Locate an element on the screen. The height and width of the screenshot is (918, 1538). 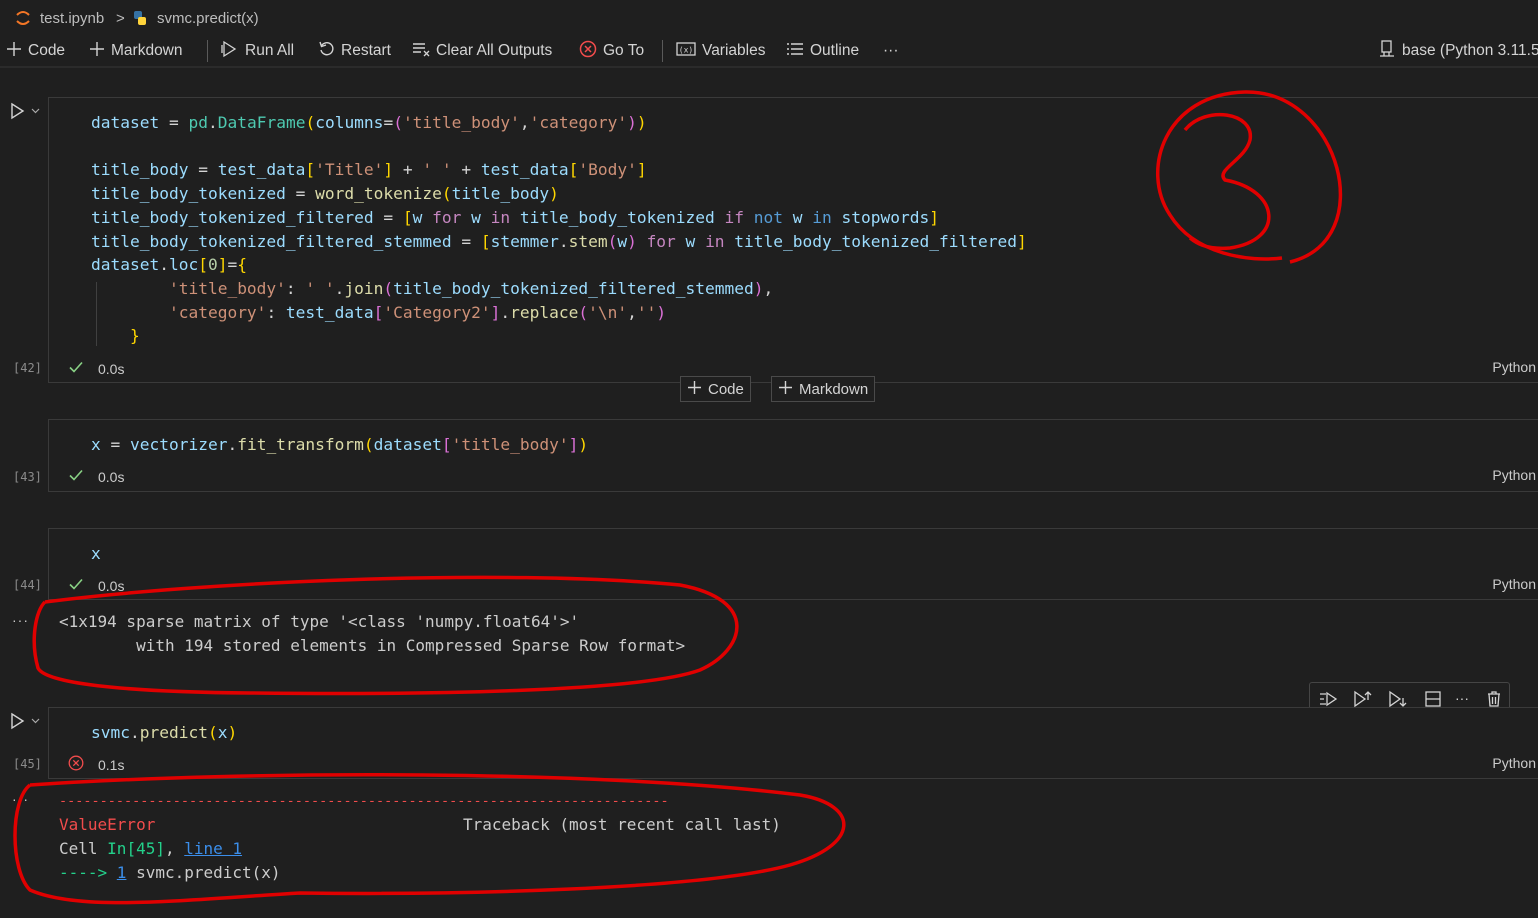
add-code-button: Code is located at coordinates (35, 51).